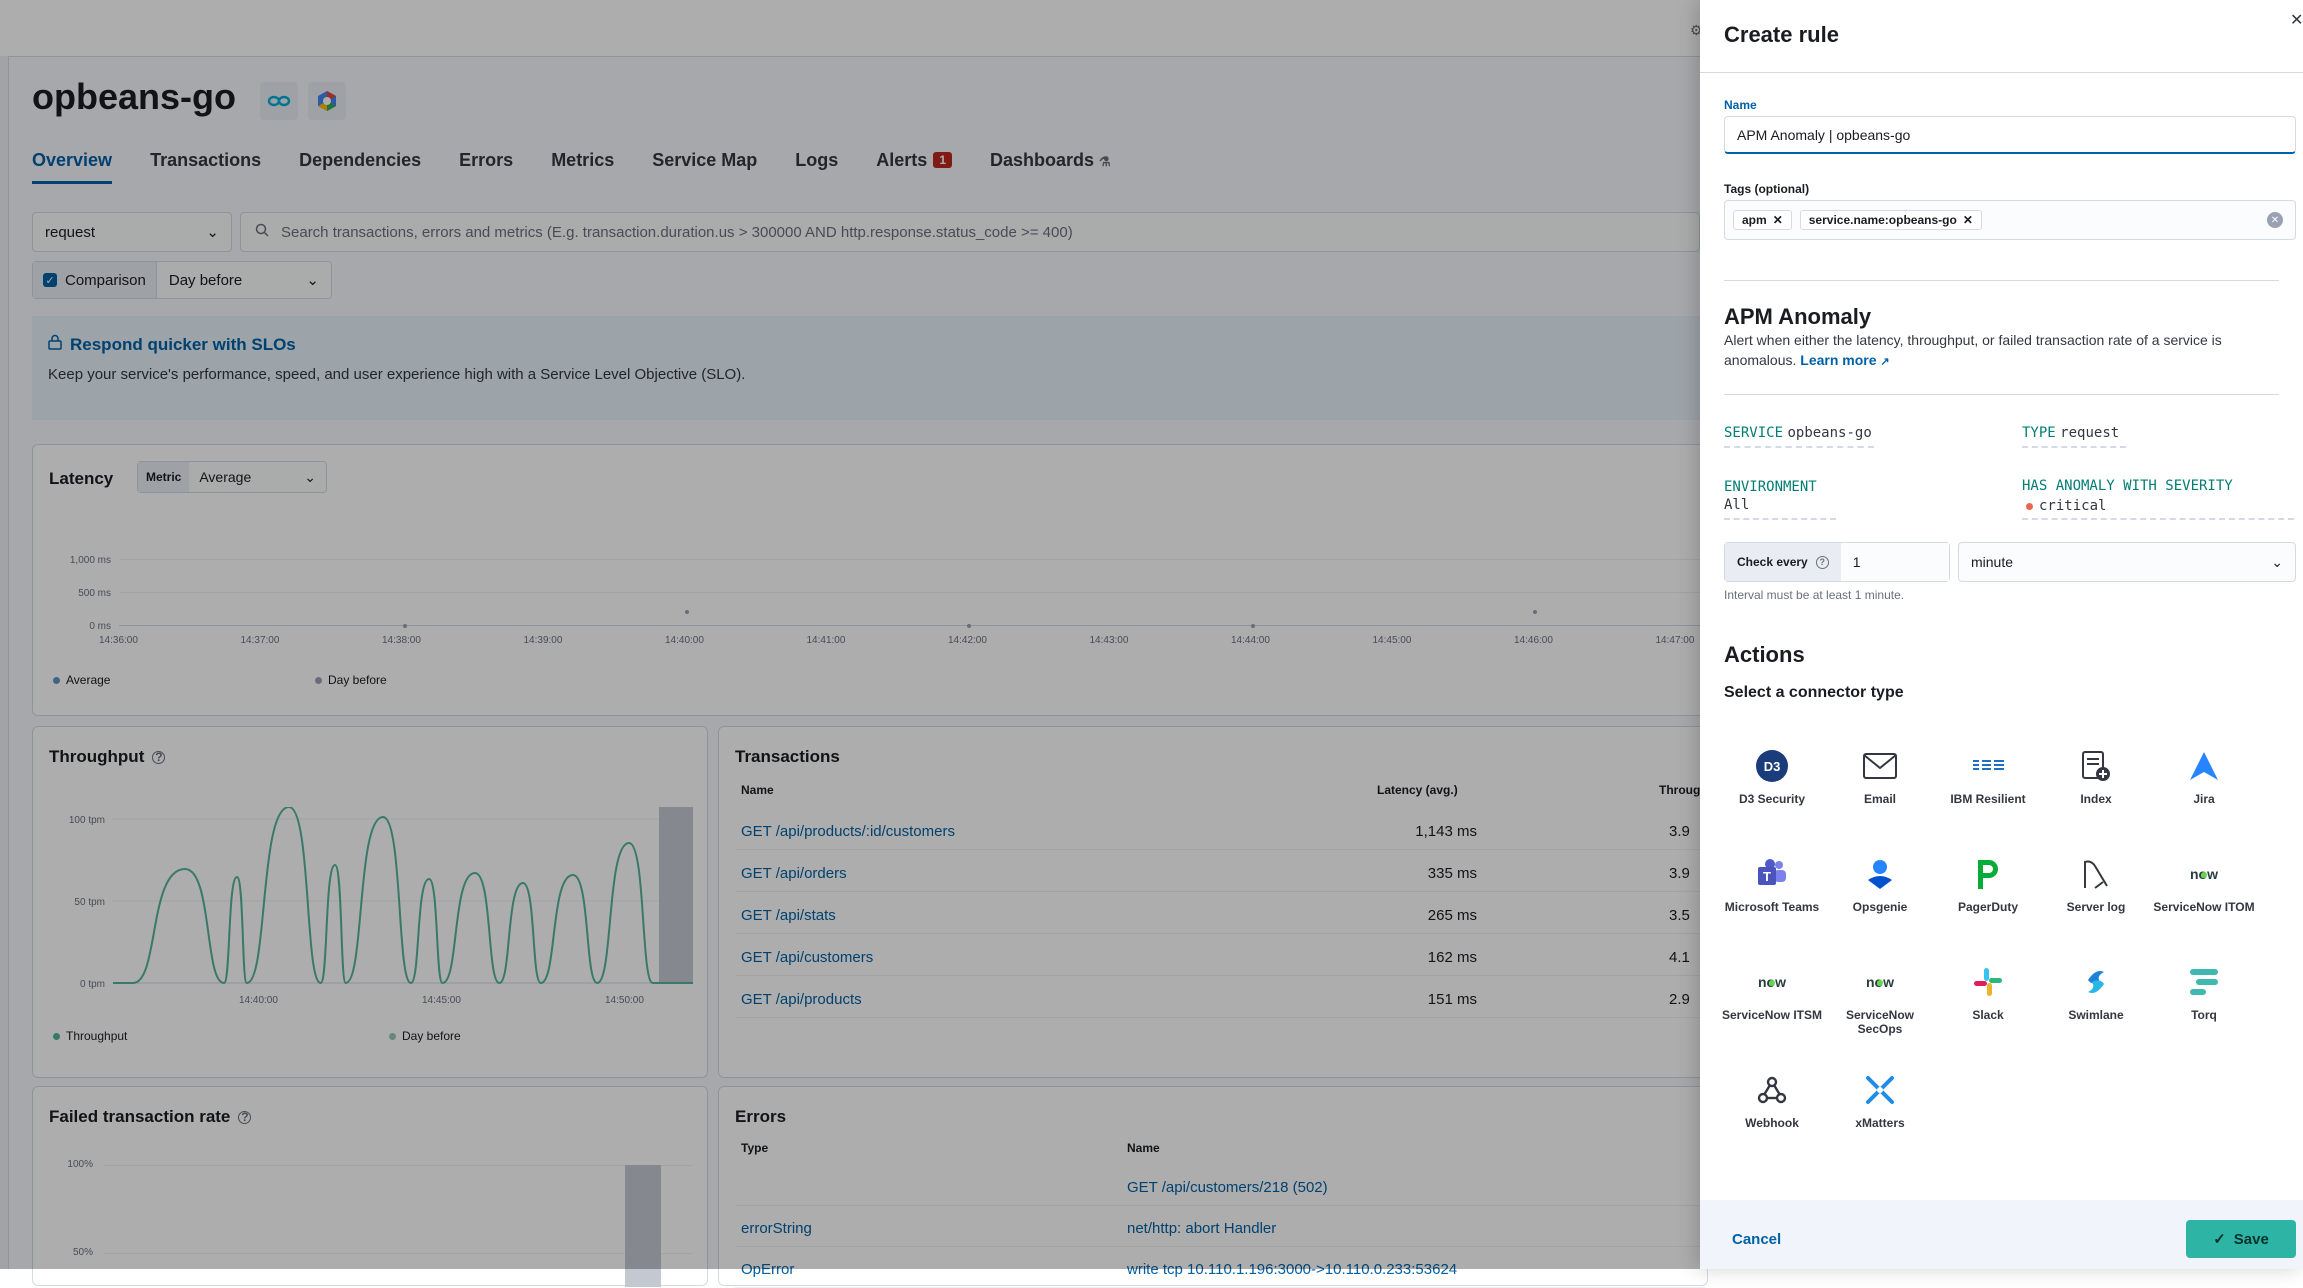 The height and width of the screenshot is (1288, 2303). What do you see at coordinates (1880, 1090) in the screenshot?
I see `xmatters-icon` at bounding box center [1880, 1090].